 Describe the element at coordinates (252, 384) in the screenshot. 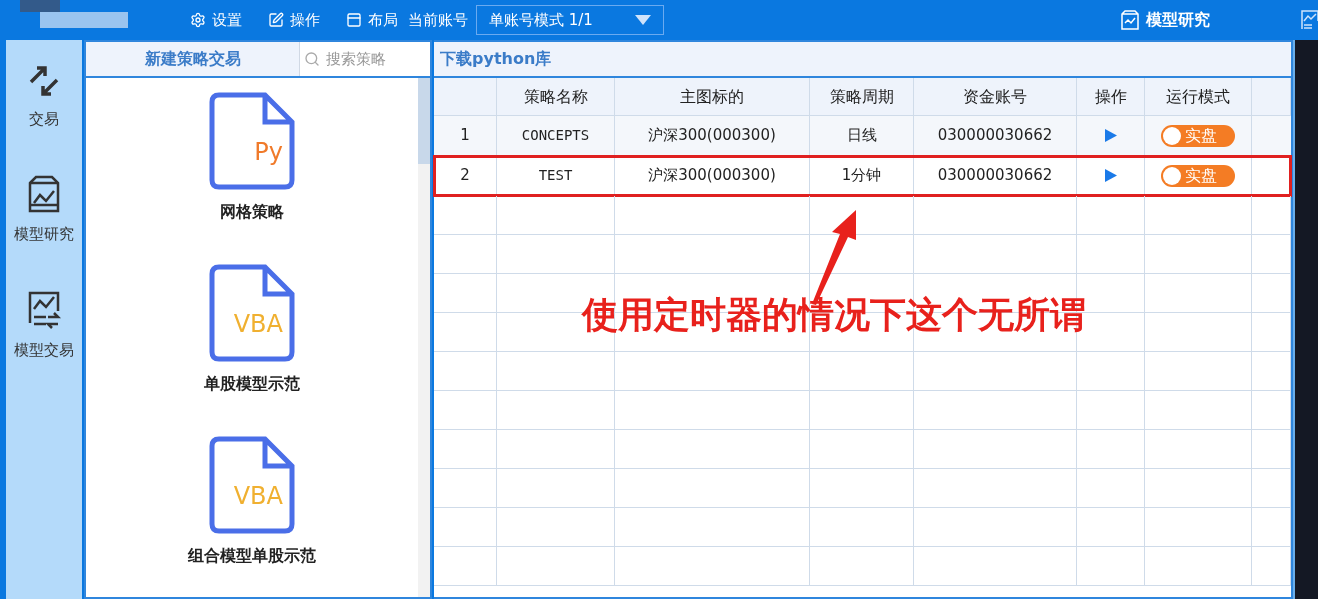

I see `template-label: 单股模型示范` at that location.